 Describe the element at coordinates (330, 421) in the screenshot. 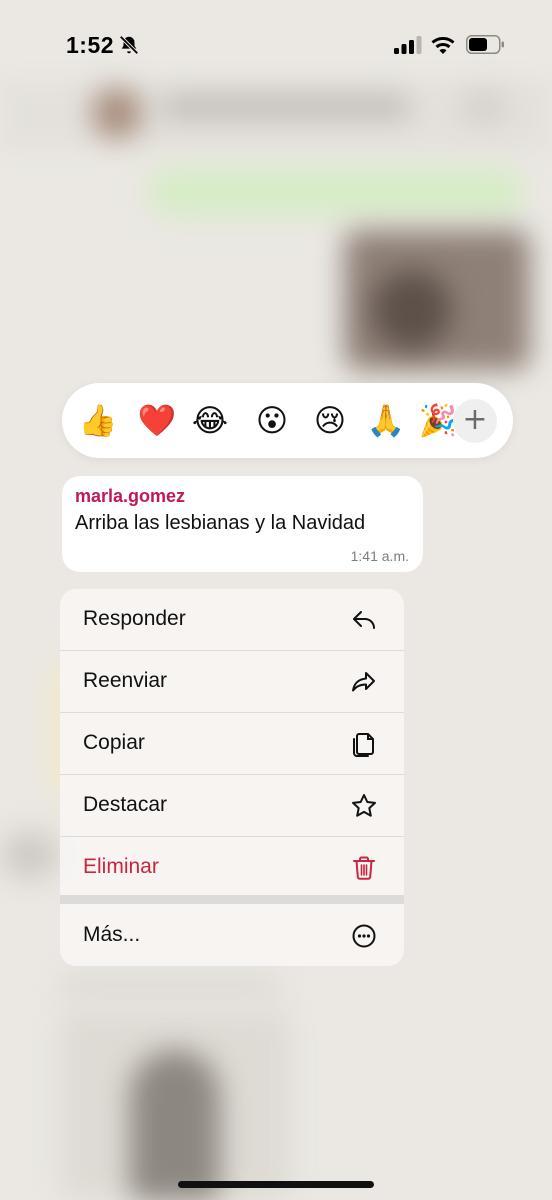

I see `reaction-crying: 😢` at that location.